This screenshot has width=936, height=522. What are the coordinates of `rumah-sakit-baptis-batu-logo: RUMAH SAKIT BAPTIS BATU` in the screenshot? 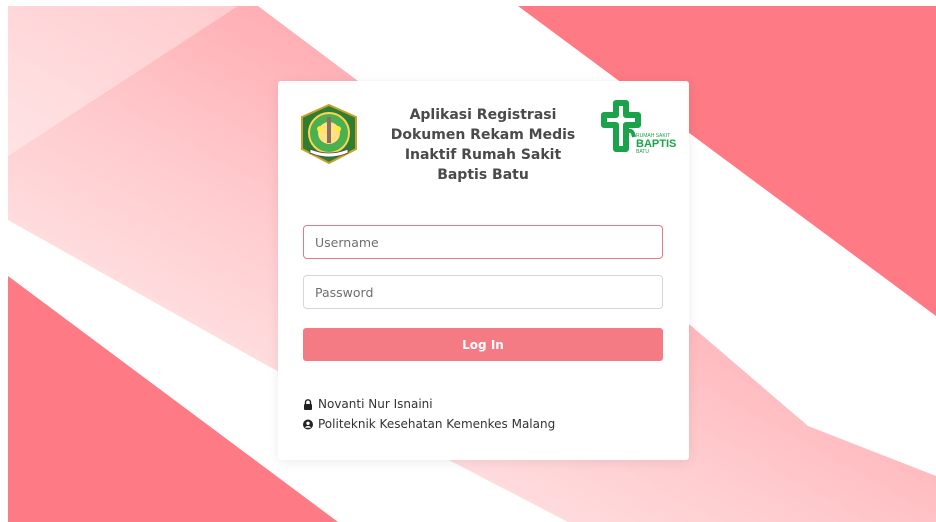 It's located at (638, 127).